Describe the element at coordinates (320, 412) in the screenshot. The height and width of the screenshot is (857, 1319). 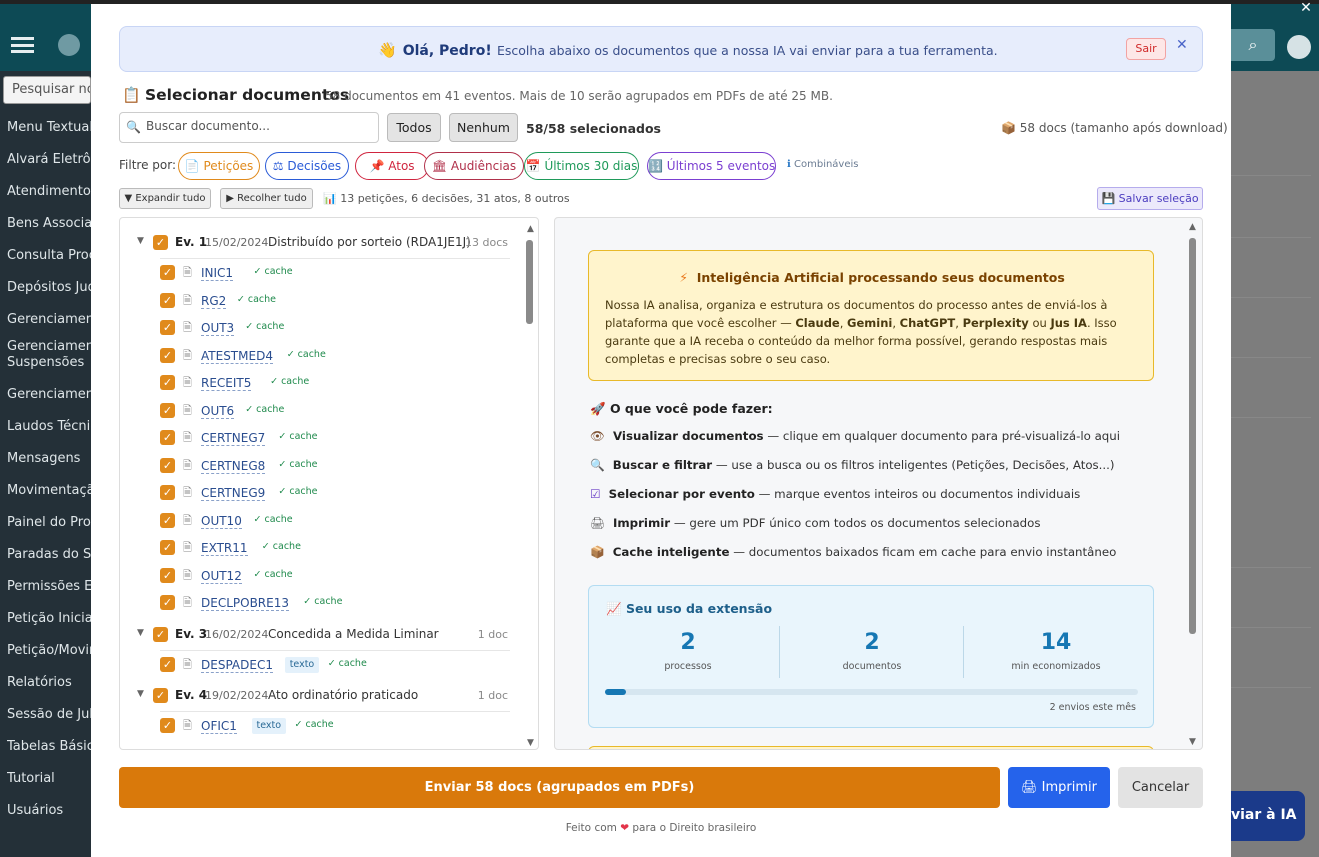
I see `document-row: ✓ 🗎 OUT6 ✓ cache` at that location.